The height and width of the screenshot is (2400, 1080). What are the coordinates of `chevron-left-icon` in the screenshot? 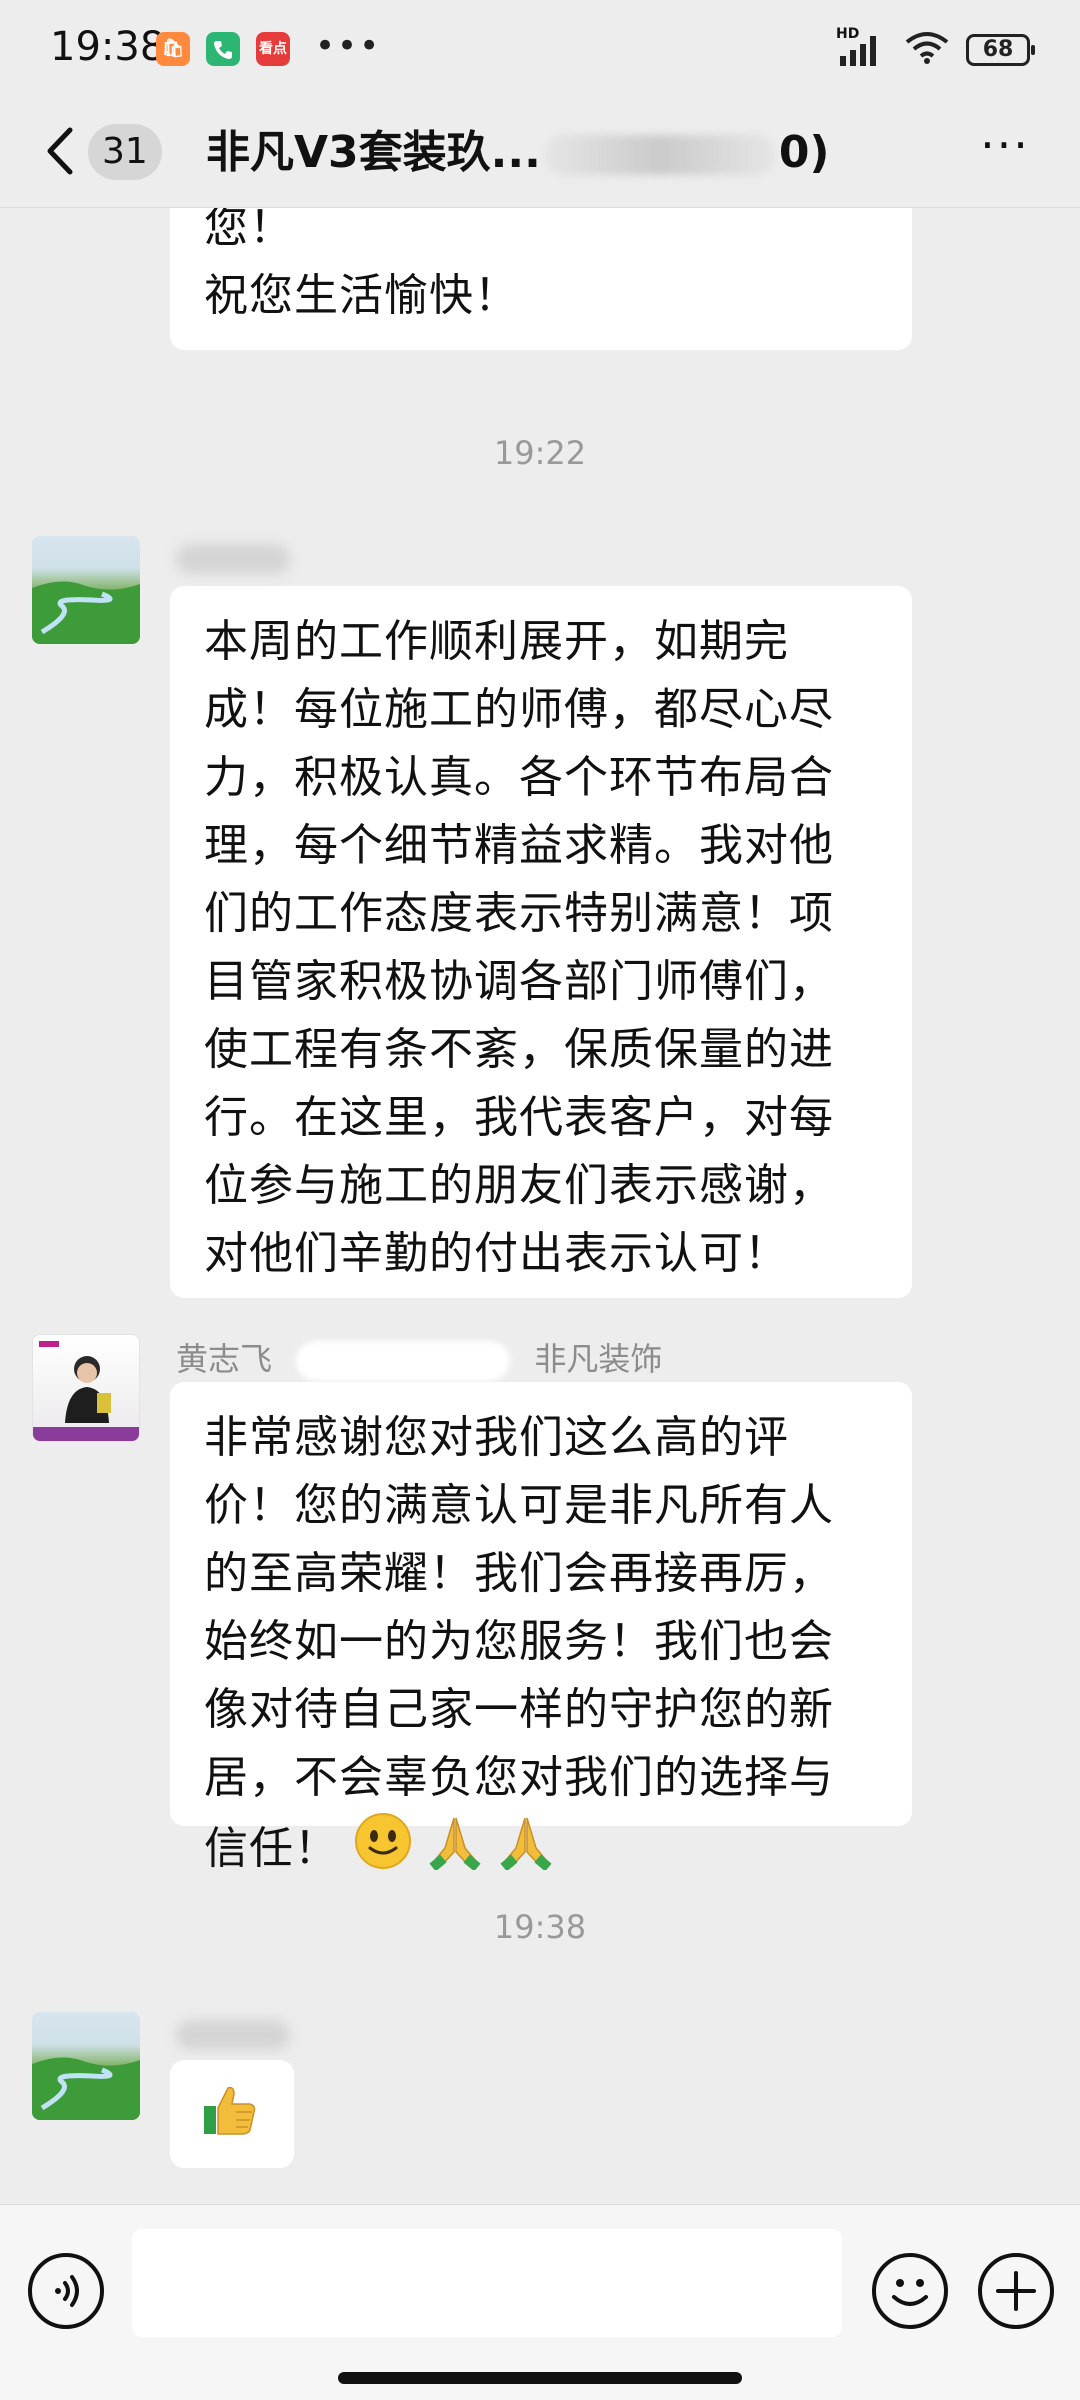 It's located at (60, 151).